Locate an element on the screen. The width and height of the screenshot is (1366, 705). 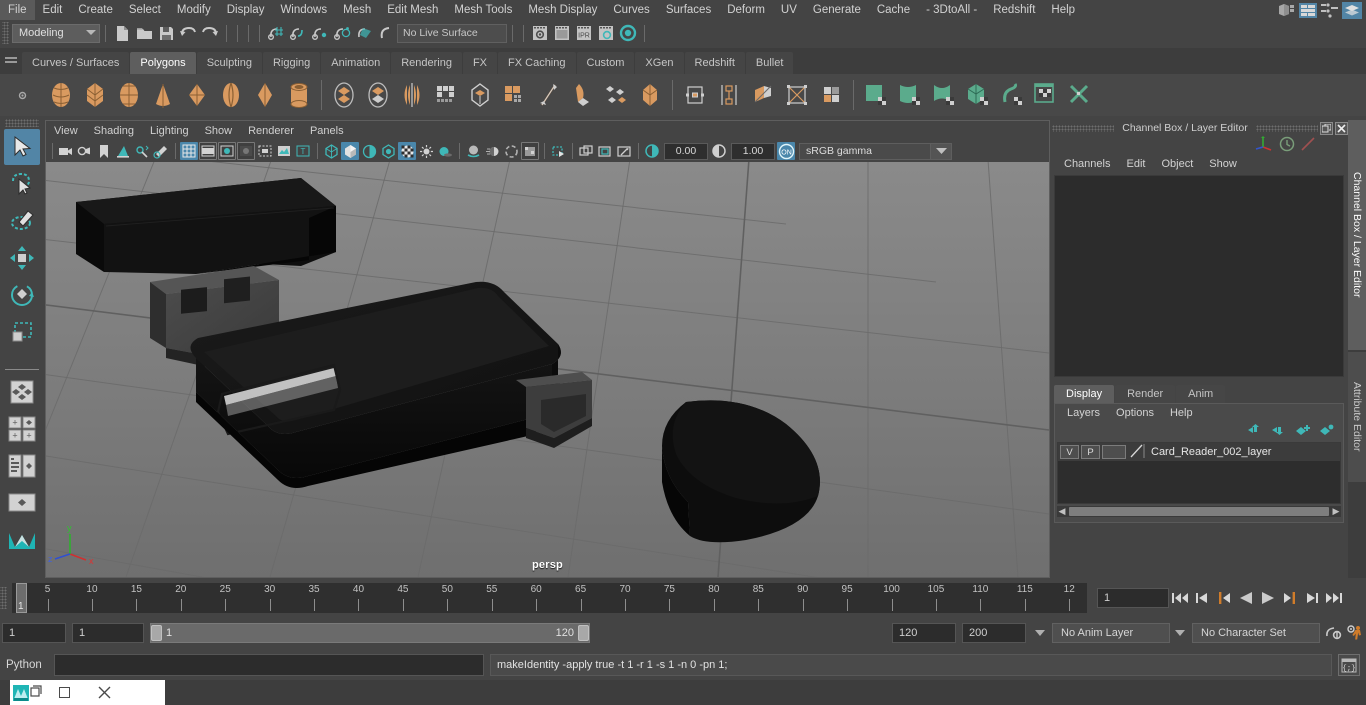
current-time-indicator: 1 is located at coordinates (21, 598).